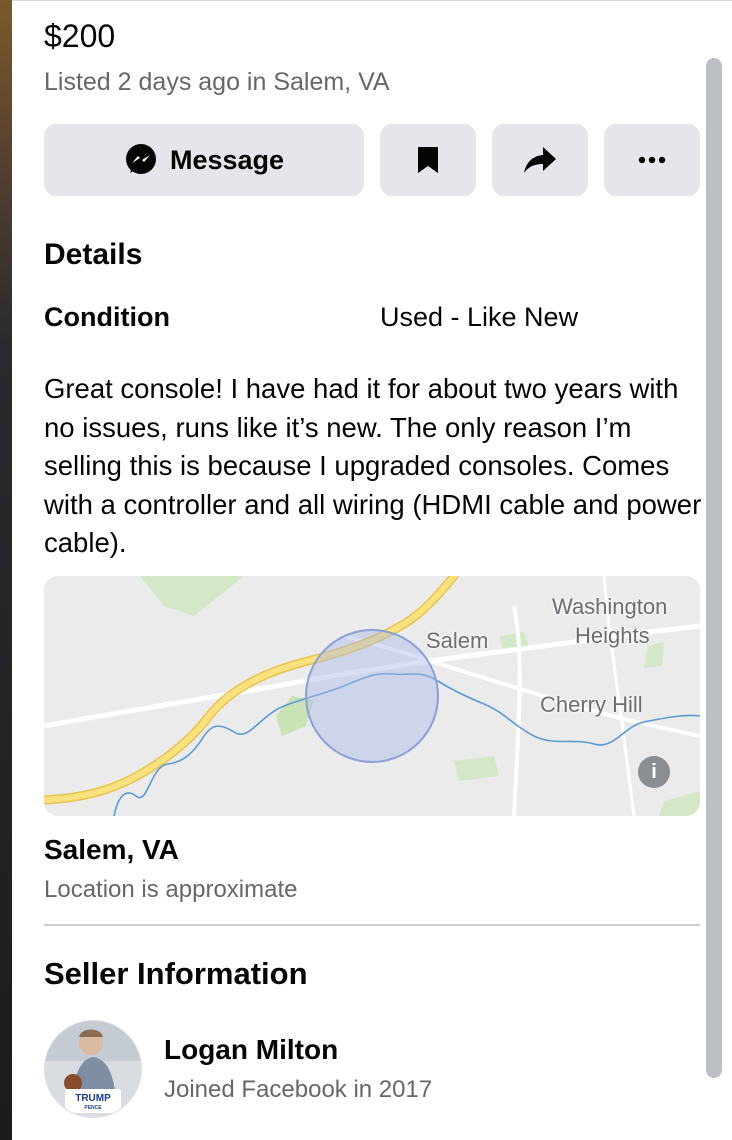 This screenshot has width=732, height=1140. I want to click on share-button, so click(540, 160).